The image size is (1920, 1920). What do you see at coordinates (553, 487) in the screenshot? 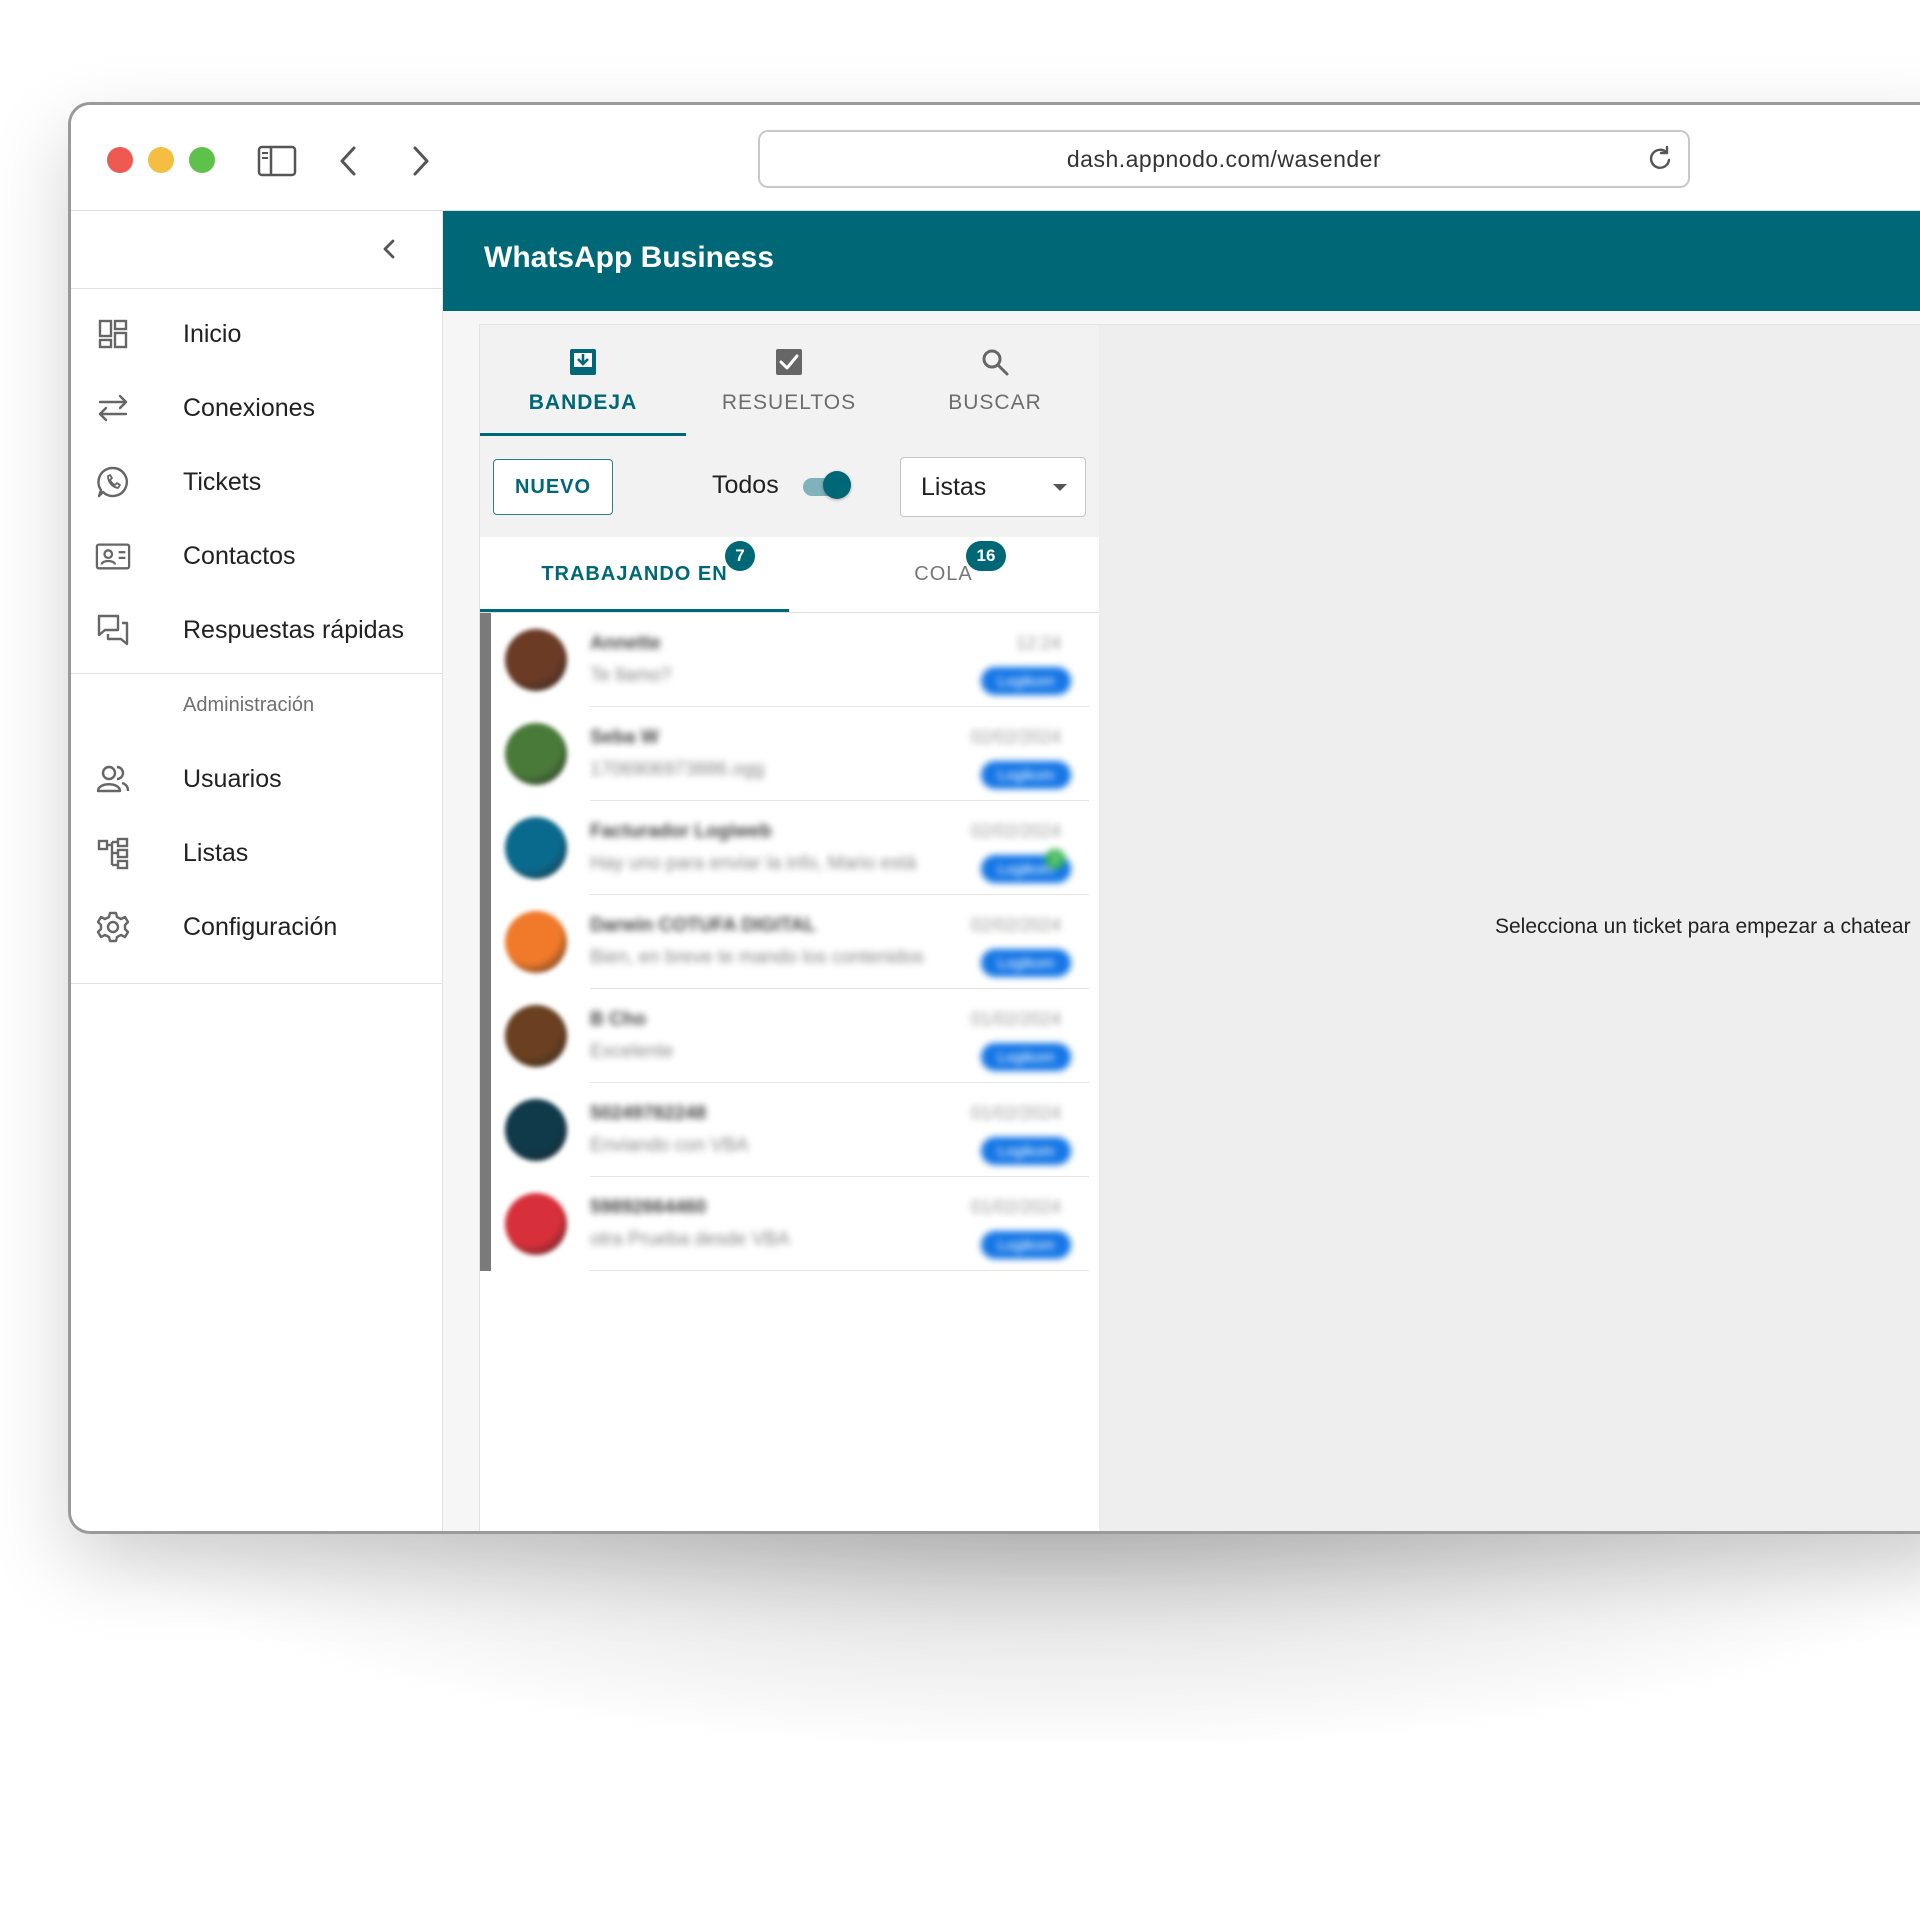
I see `new-ticket-button: NUEVO` at bounding box center [553, 487].